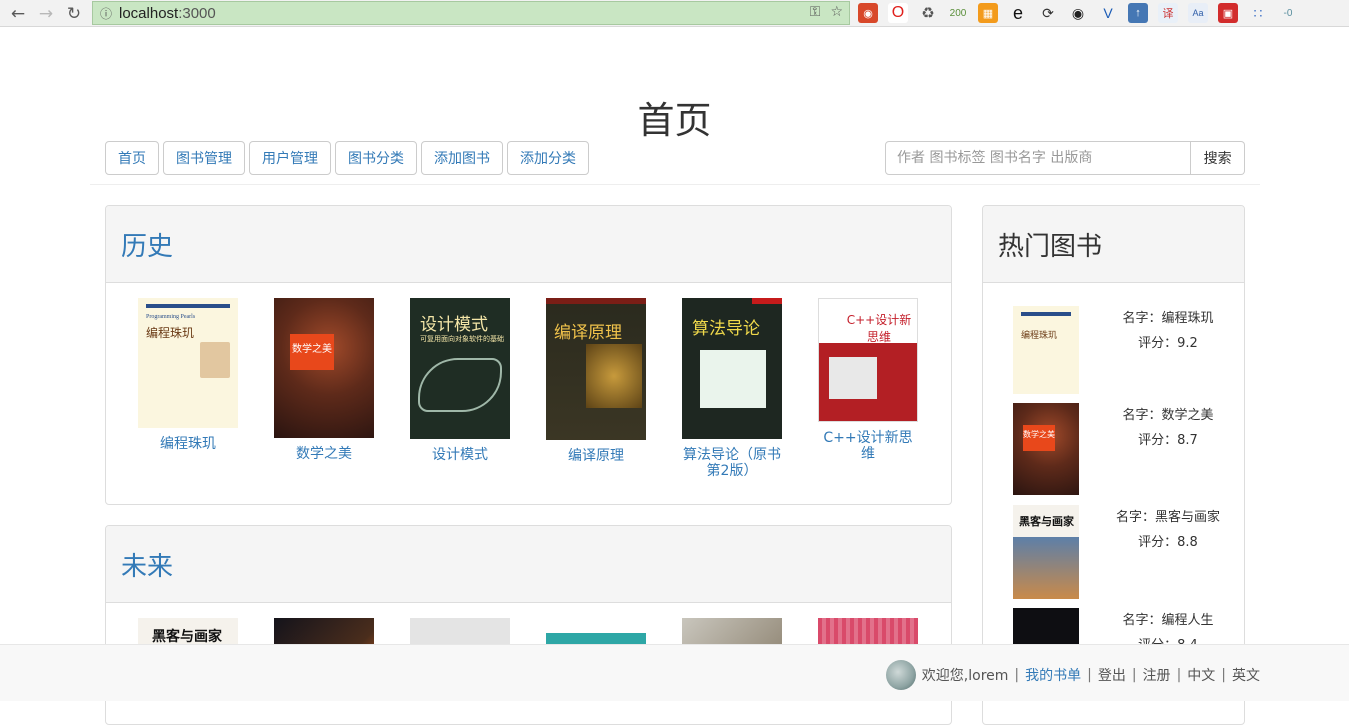 Image resolution: width=1349 pixels, height=725 pixels. Describe the element at coordinates (1168, 530) in the screenshot. I see `hot-book-info: 名字：黑客与画家 评分：8.8` at that location.